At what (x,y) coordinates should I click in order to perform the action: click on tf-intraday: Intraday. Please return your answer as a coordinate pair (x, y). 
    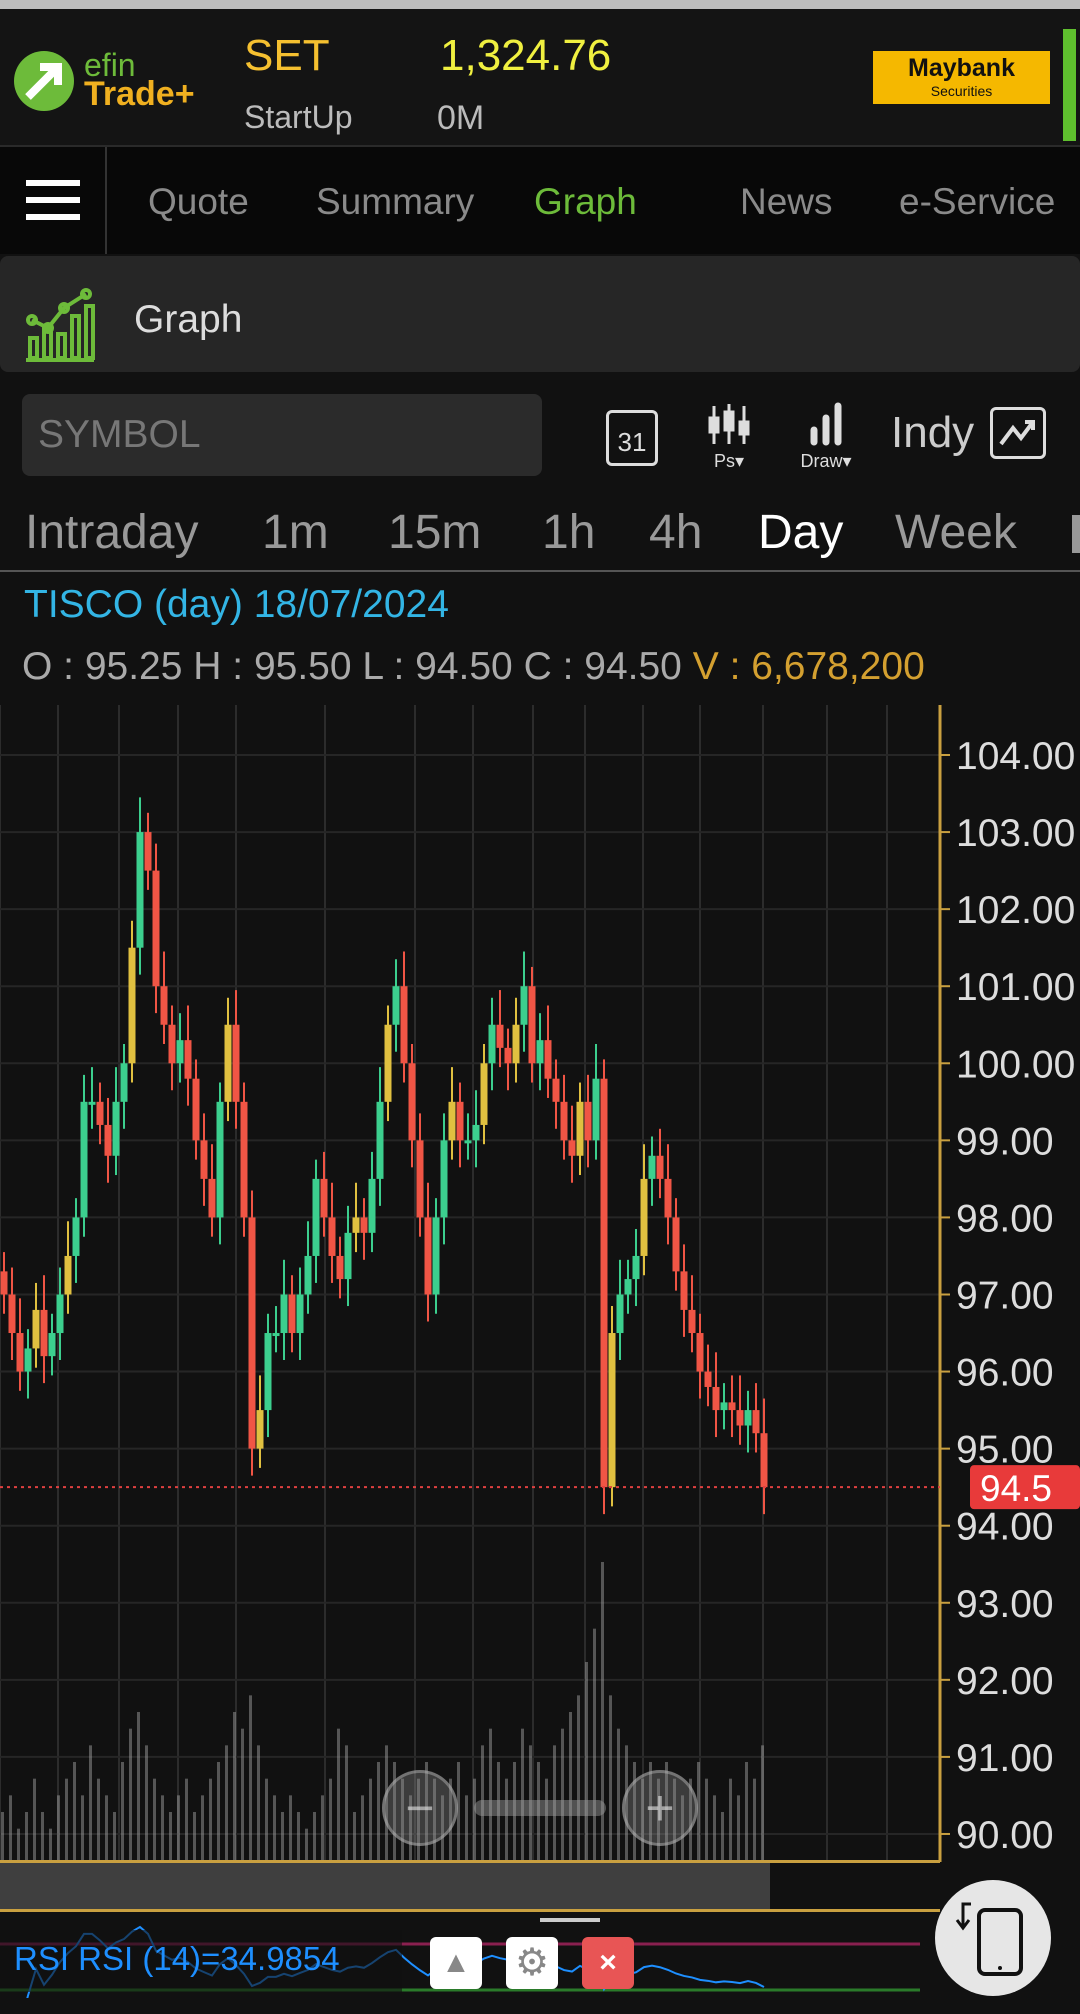
    Looking at the image, I should click on (111, 532).